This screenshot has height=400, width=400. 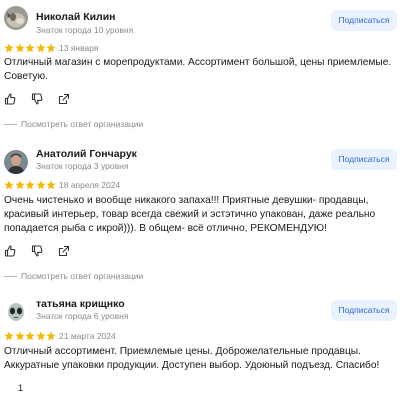 What do you see at coordinates (21, 388) in the screenshot?
I see `like-count: 1` at bounding box center [21, 388].